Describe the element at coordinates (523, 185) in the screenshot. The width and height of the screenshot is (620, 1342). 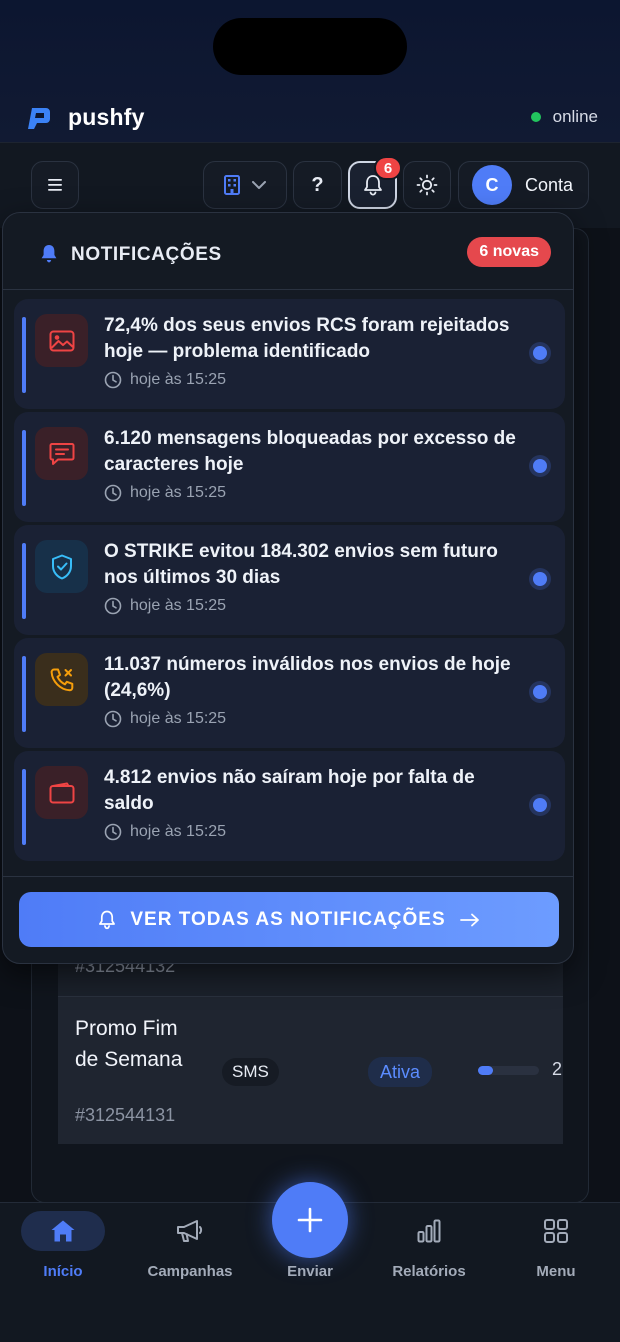
I see `account-button: C Conta` at that location.